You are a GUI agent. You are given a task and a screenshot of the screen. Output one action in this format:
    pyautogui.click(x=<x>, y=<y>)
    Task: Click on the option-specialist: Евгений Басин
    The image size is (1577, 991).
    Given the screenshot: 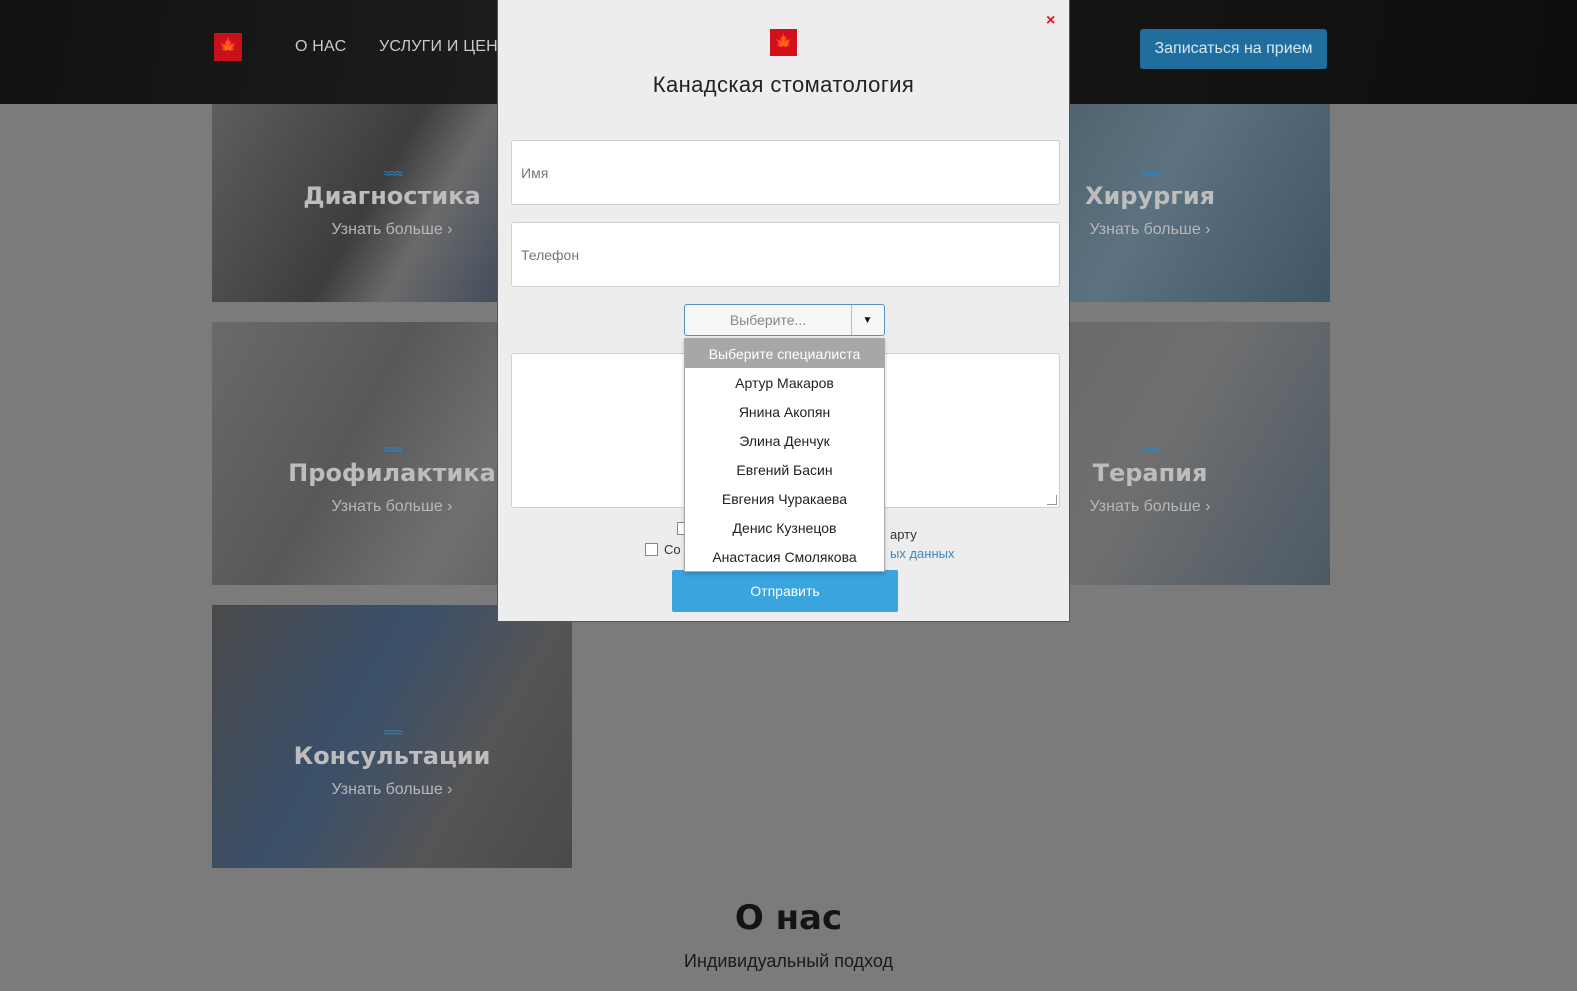 What is the action you would take?
    pyautogui.click(x=784, y=469)
    